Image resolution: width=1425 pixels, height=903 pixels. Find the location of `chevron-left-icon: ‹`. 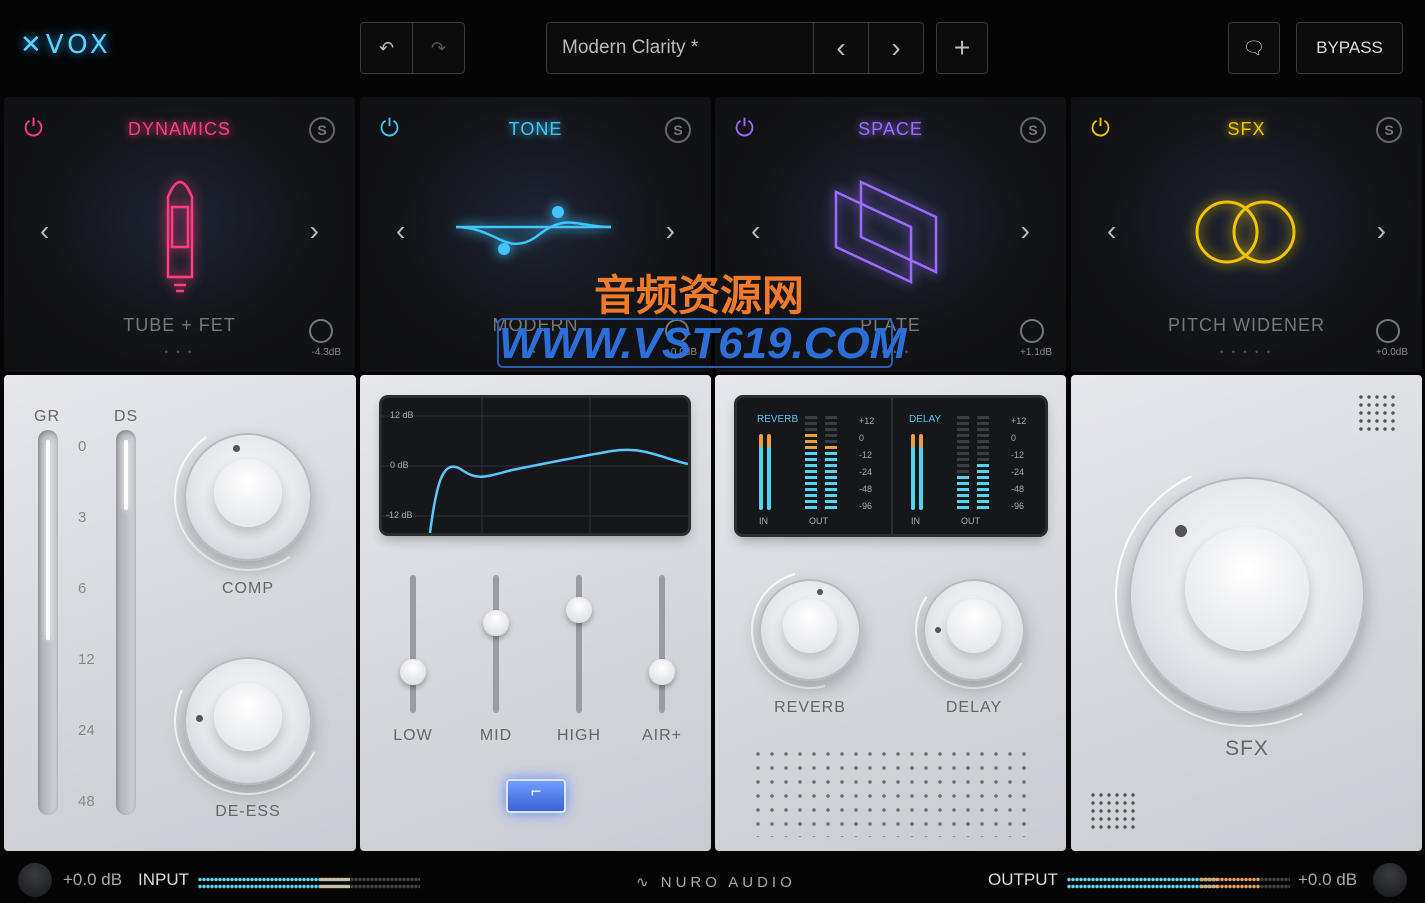

chevron-left-icon: ‹ is located at coordinates (841, 47).